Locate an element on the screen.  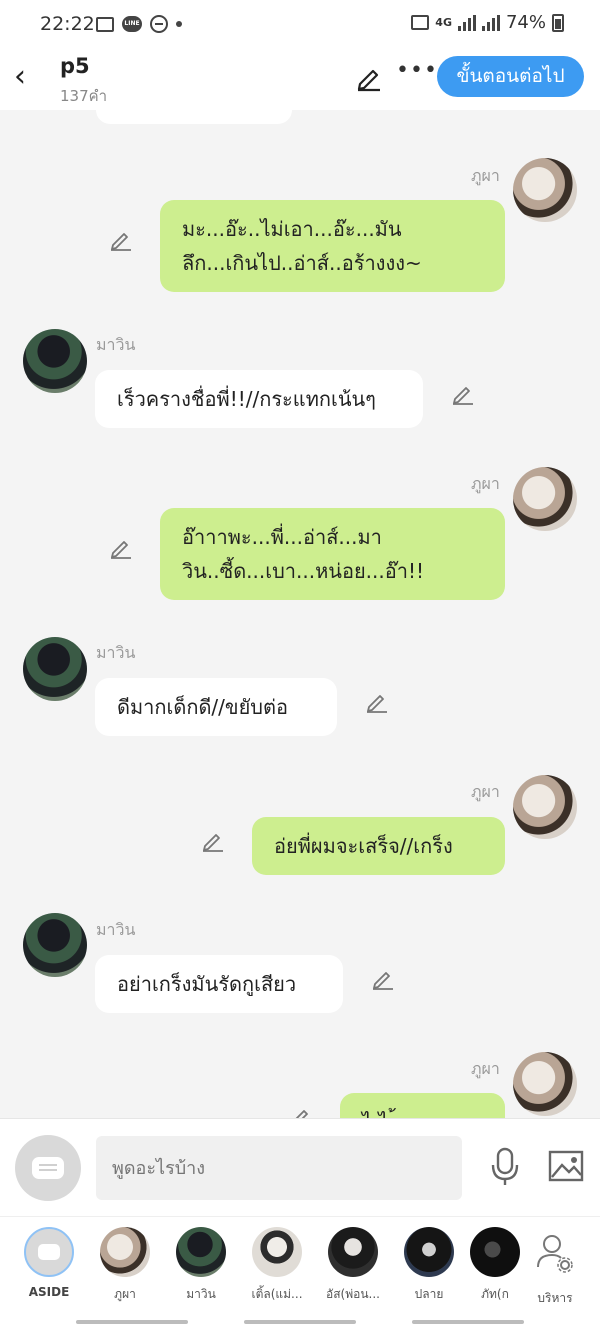
aside-icon is located at coordinates (48, 1168).